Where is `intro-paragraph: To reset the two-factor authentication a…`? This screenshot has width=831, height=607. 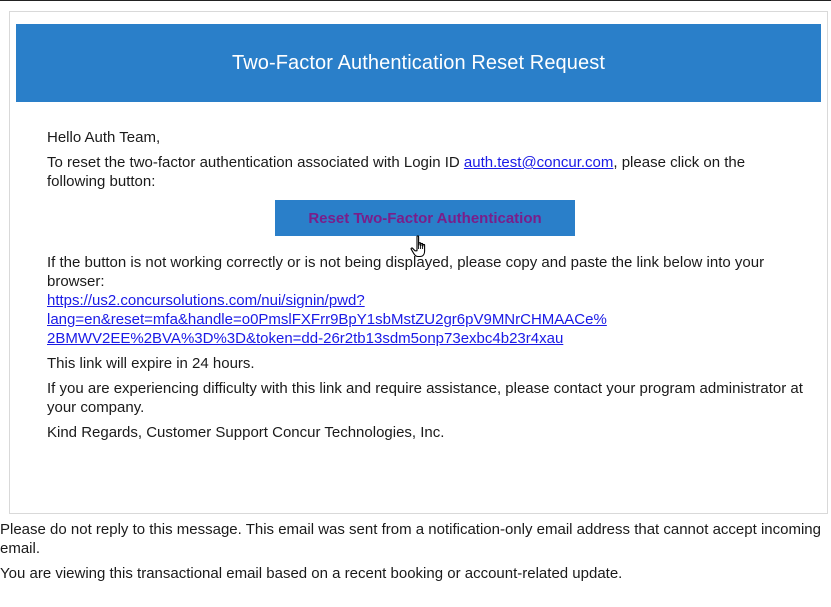 intro-paragraph: To reset the two-factor authentication a… is located at coordinates (427, 172).